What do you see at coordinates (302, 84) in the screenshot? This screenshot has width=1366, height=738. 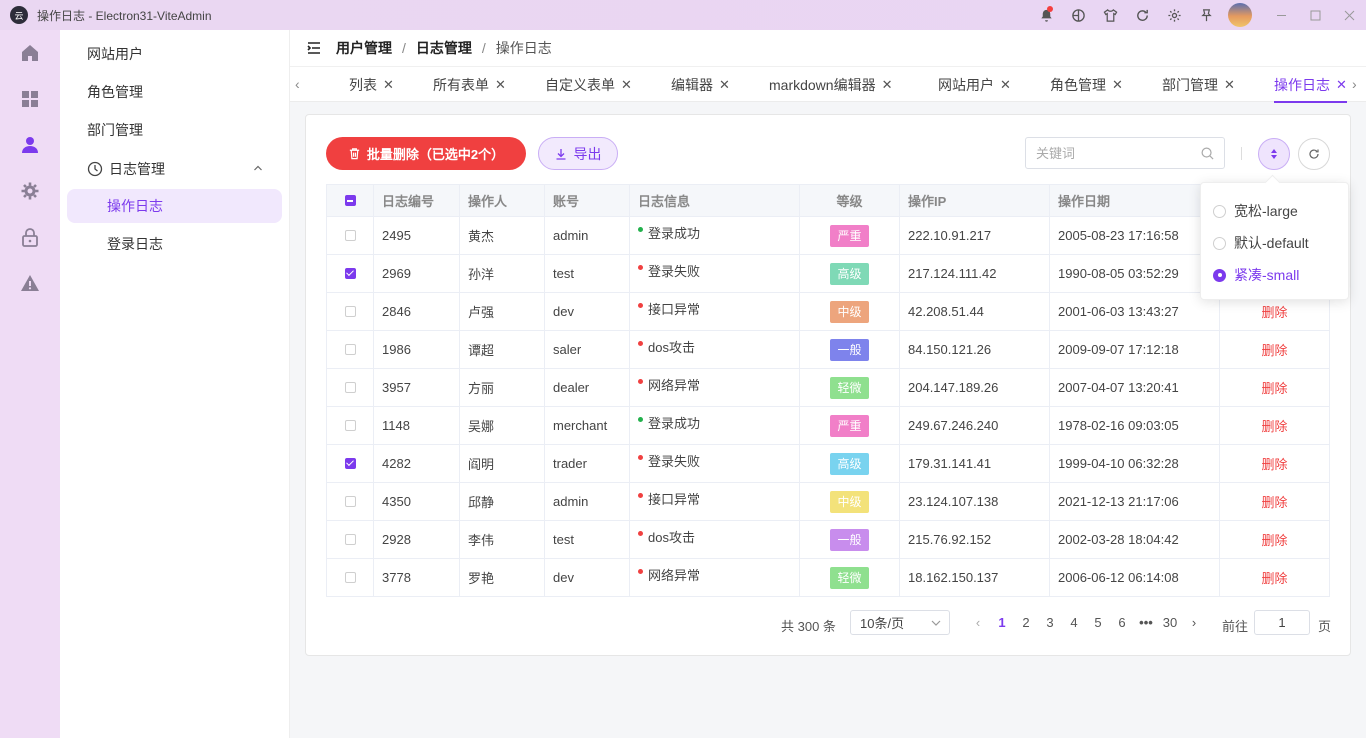 I see `tab-scroll-left-icon: ‹` at bounding box center [302, 84].